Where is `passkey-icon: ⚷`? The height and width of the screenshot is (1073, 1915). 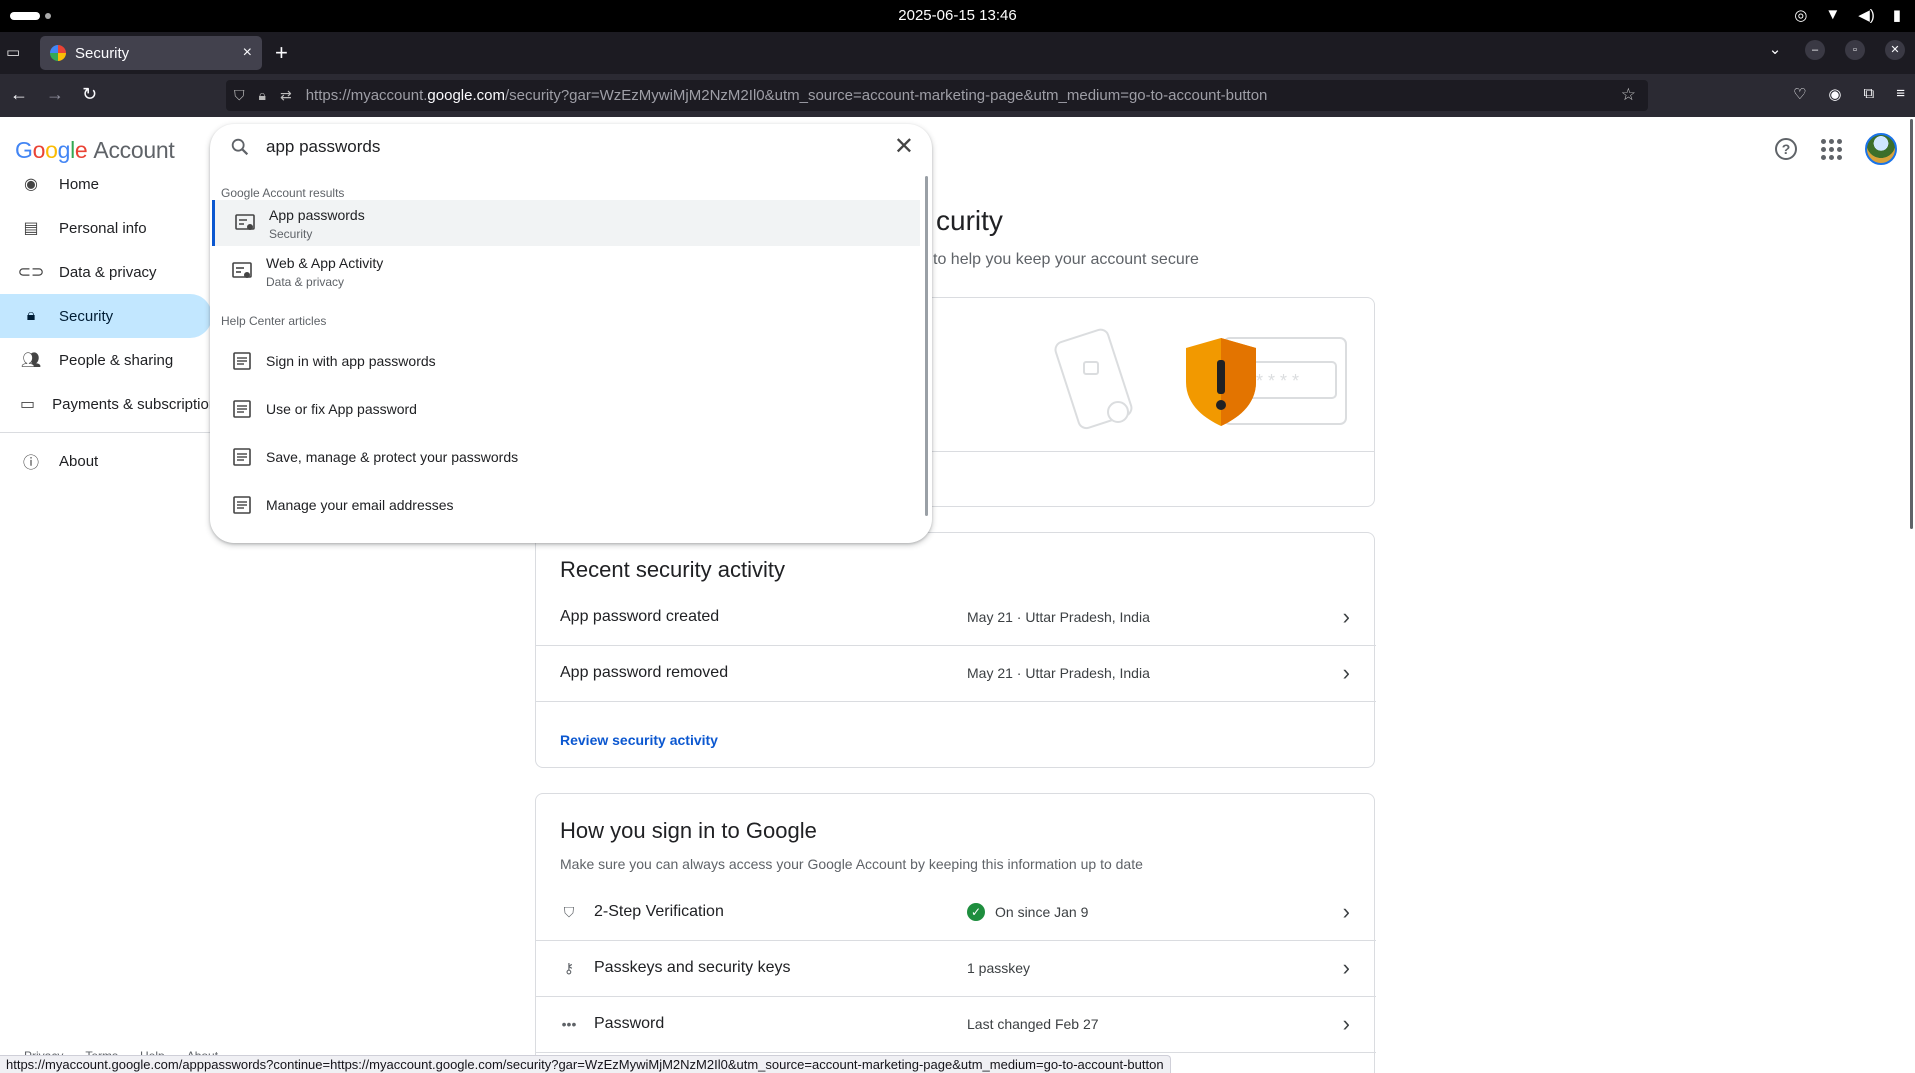
passkey-icon: ⚷ is located at coordinates (569, 967).